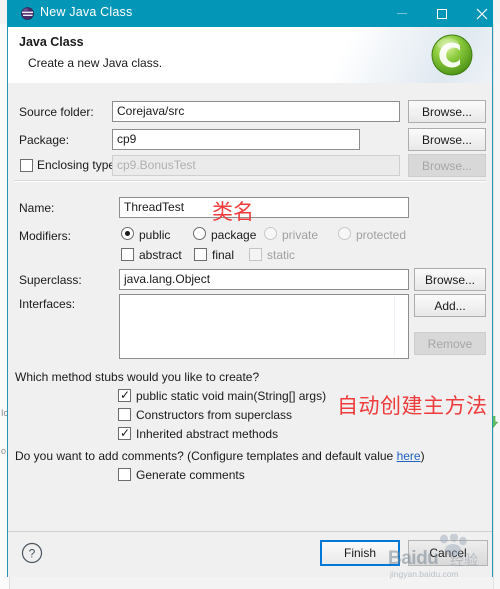  Describe the element at coordinates (264, 326) in the screenshot. I see `interfaces-listbox` at that location.